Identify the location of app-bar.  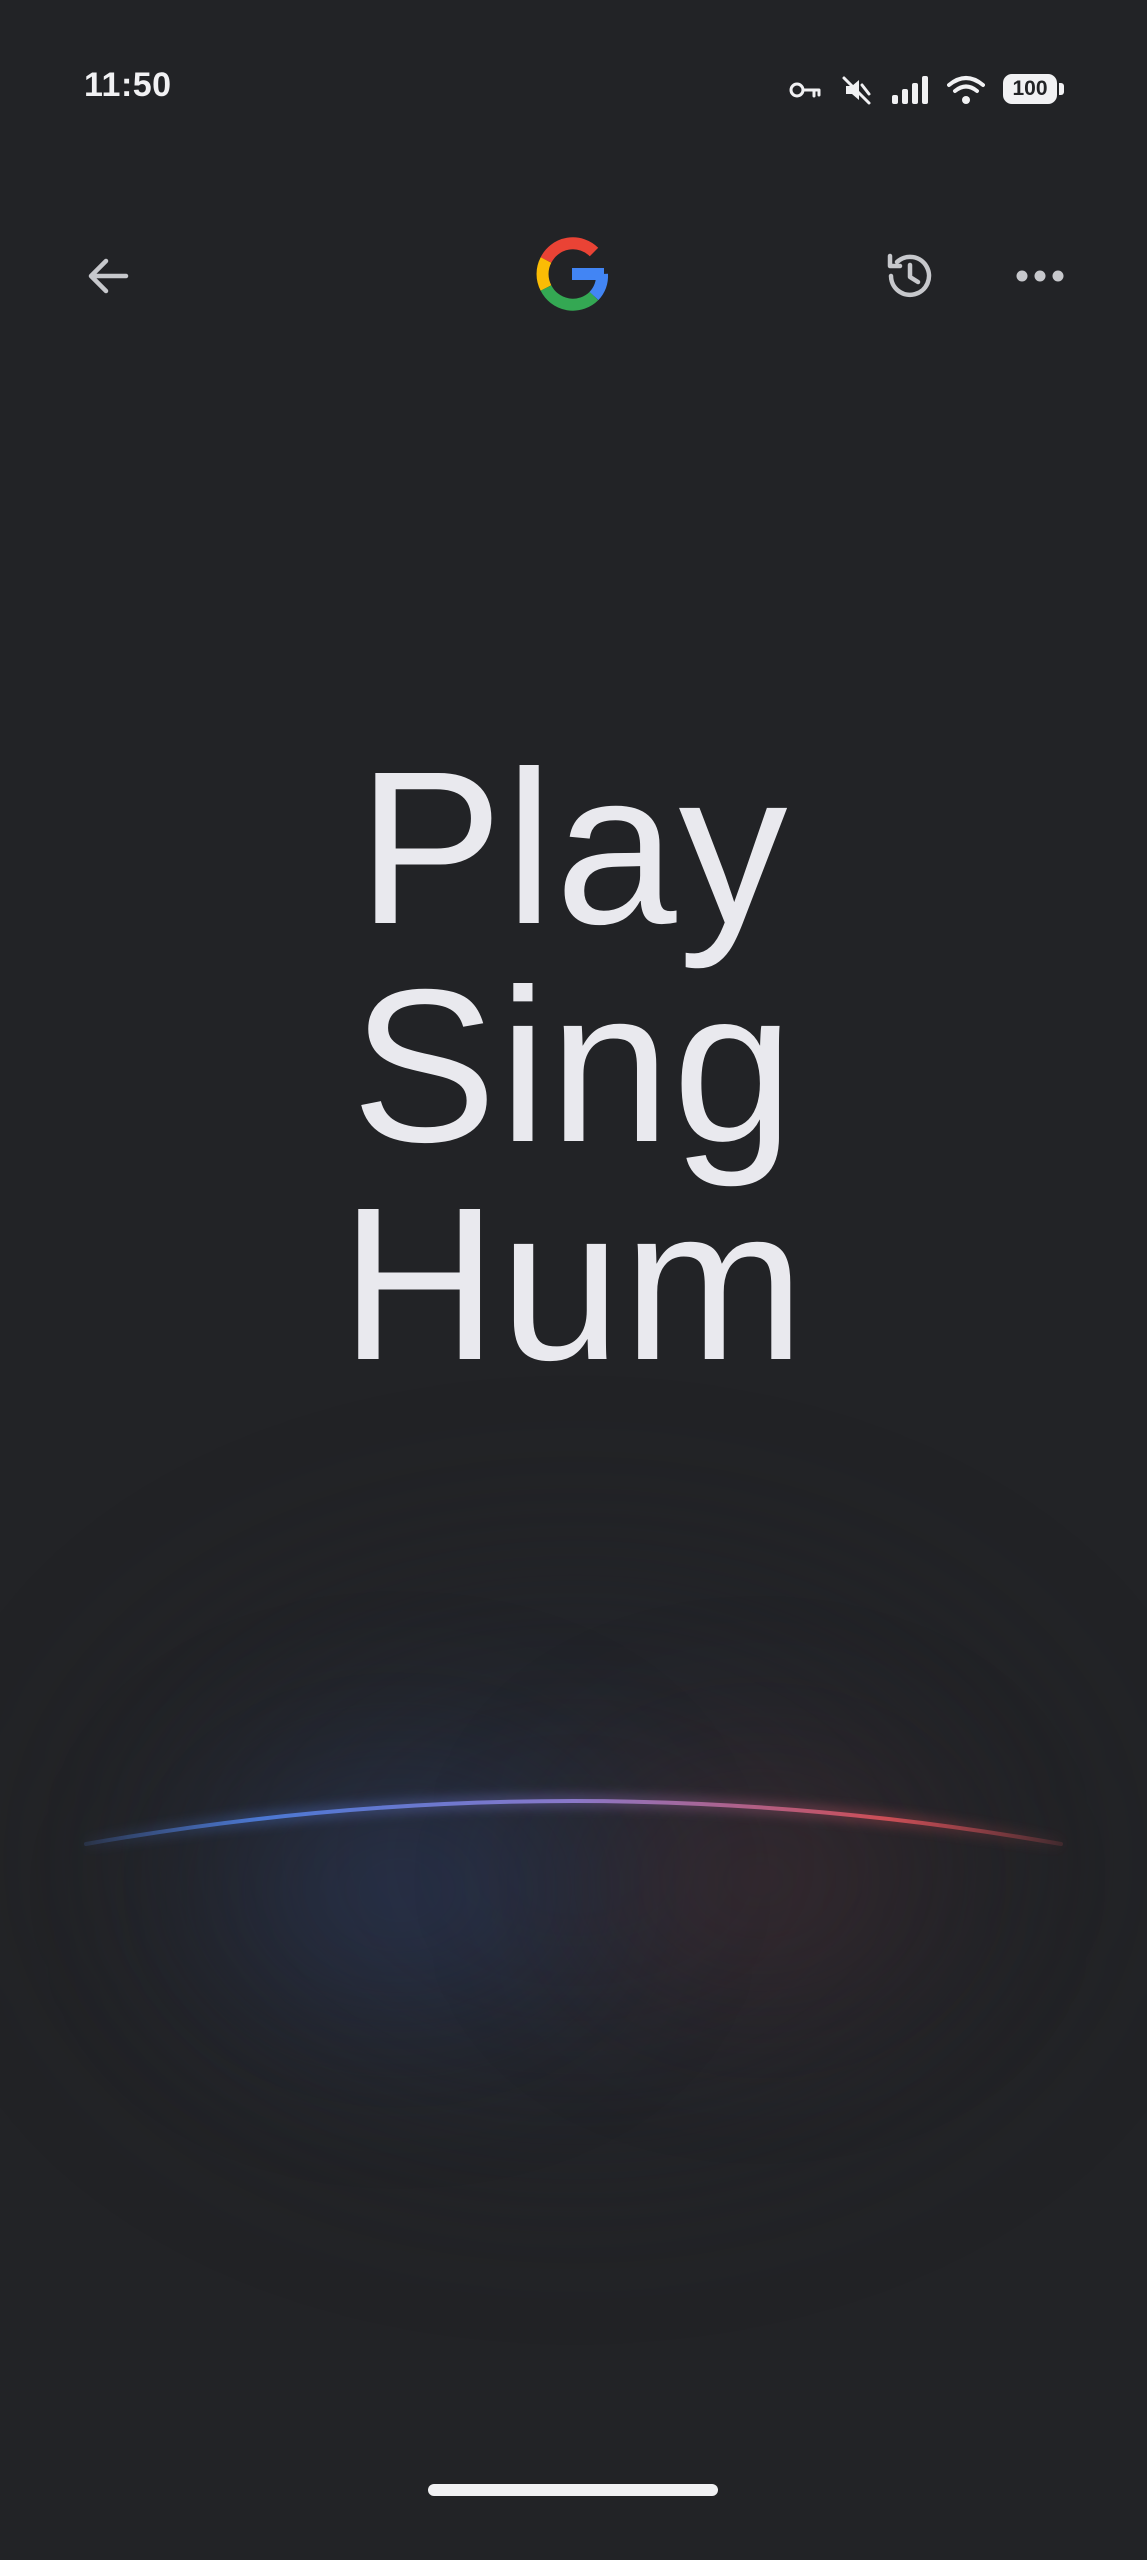
(573, 270).